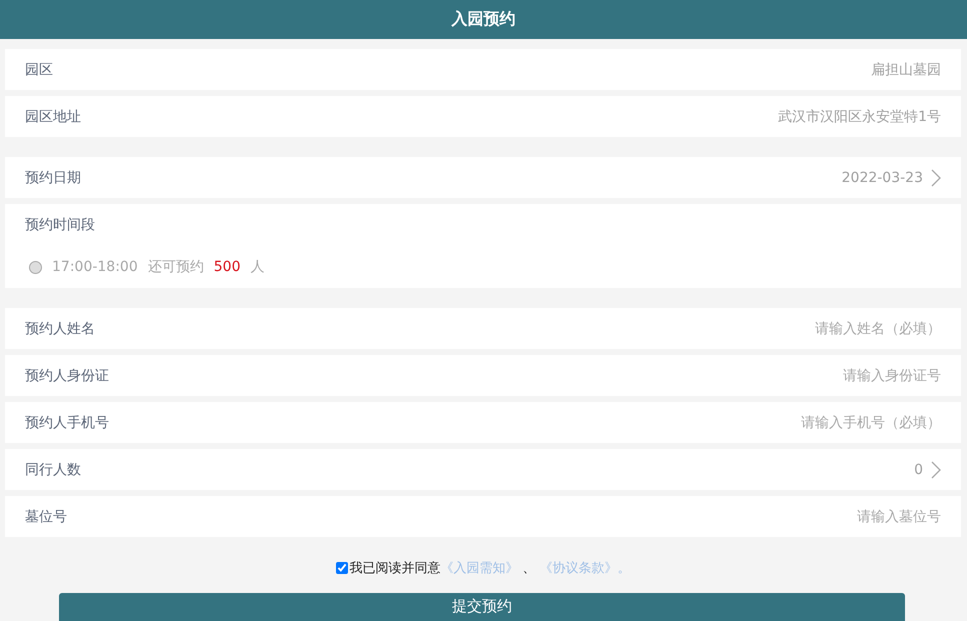  What do you see at coordinates (53, 117) in the screenshot?
I see `field-label: 园区地址` at bounding box center [53, 117].